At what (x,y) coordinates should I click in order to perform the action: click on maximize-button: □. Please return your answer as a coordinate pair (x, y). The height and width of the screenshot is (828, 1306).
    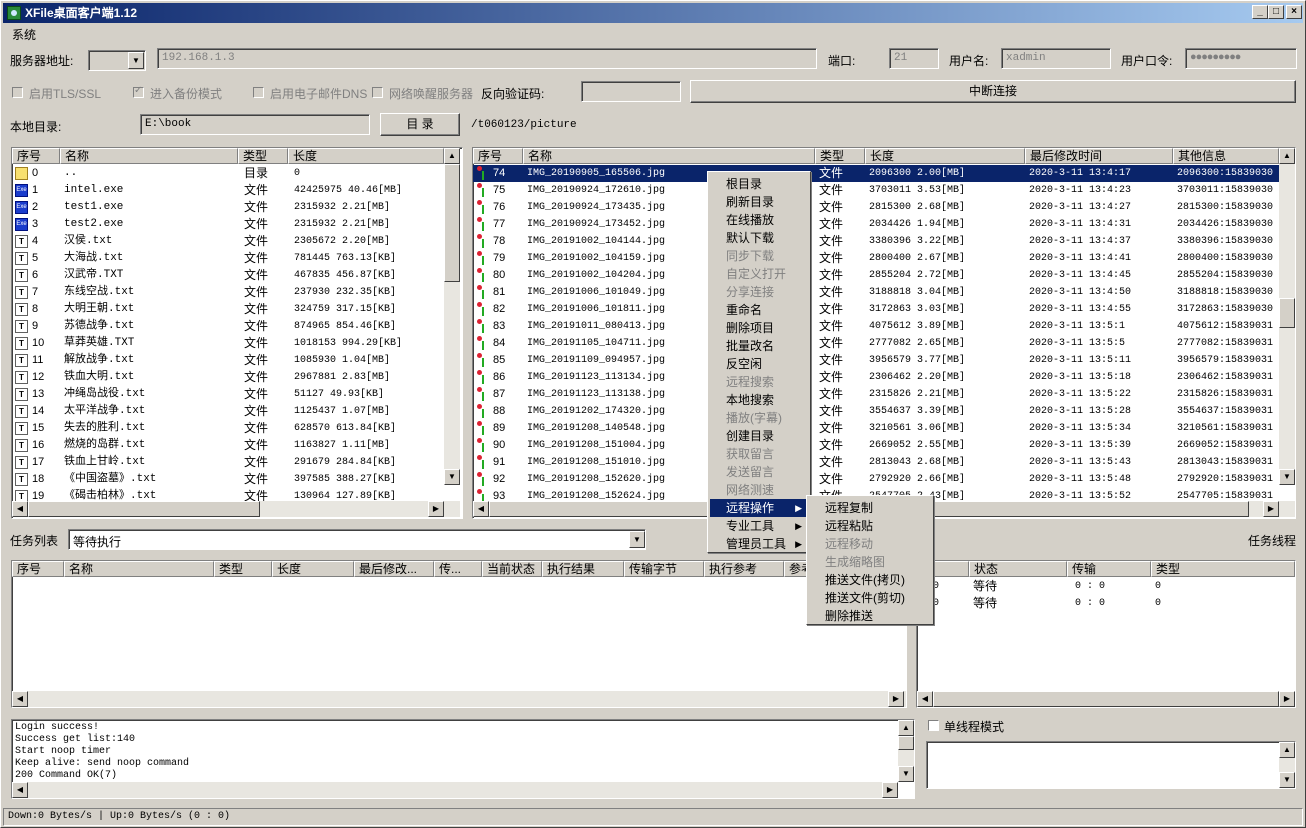
    Looking at the image, I should click on (1276, 12).